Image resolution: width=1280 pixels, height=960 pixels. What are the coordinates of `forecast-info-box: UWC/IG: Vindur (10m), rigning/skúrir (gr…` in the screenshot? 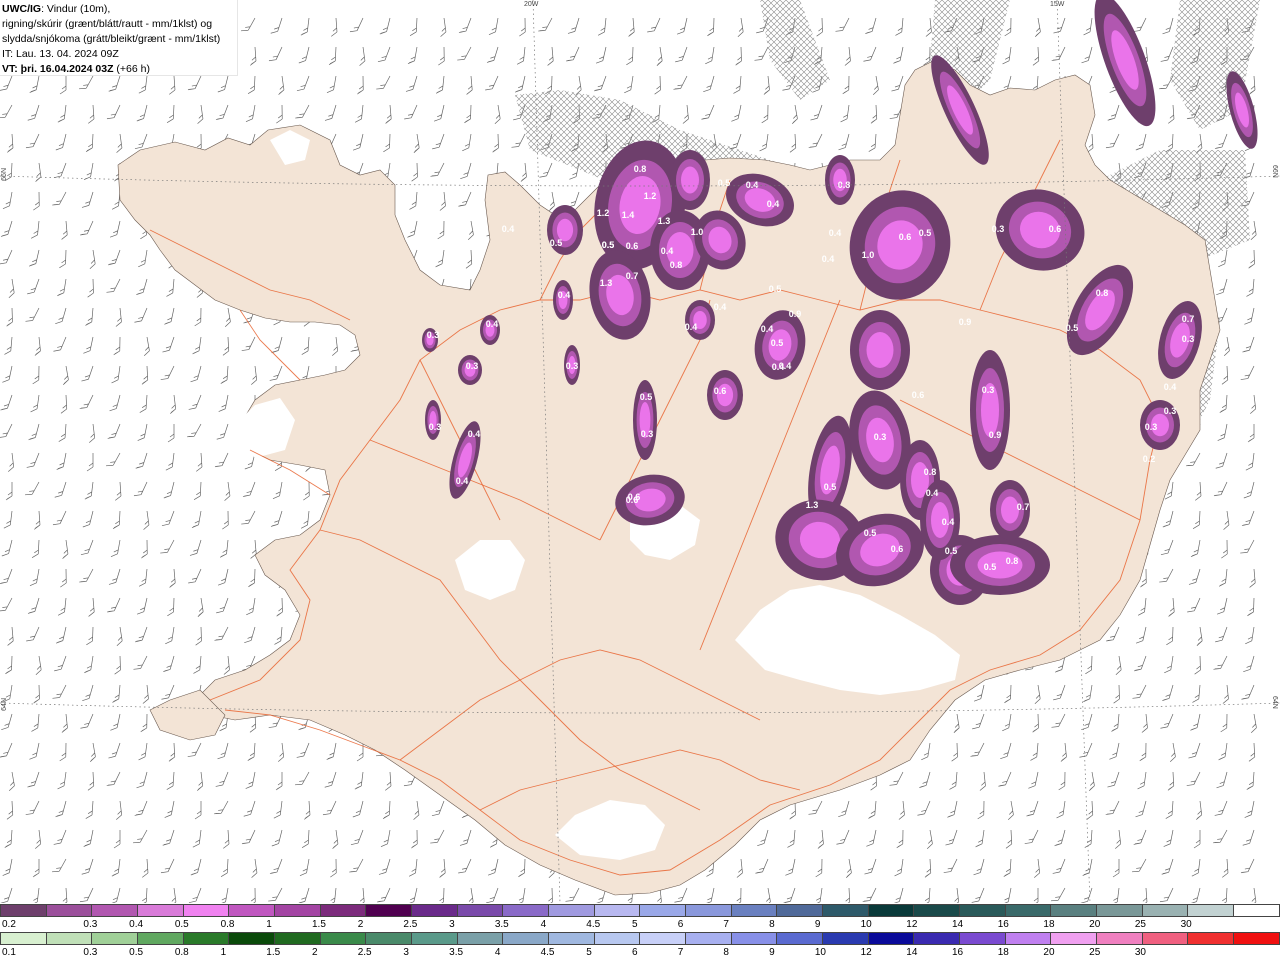 It's located at (119, 38).